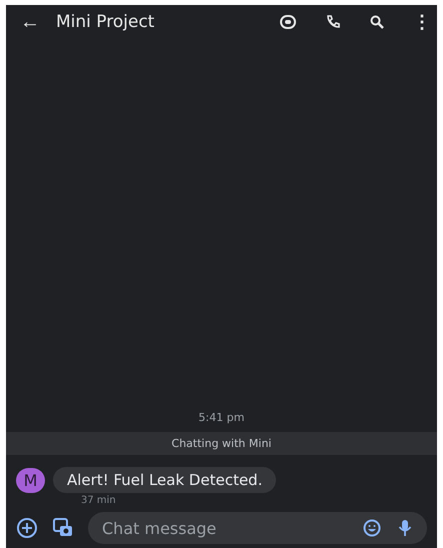 This screenshot has width=443, height=548. I want to click on emoji-icon, so click(372, 528).